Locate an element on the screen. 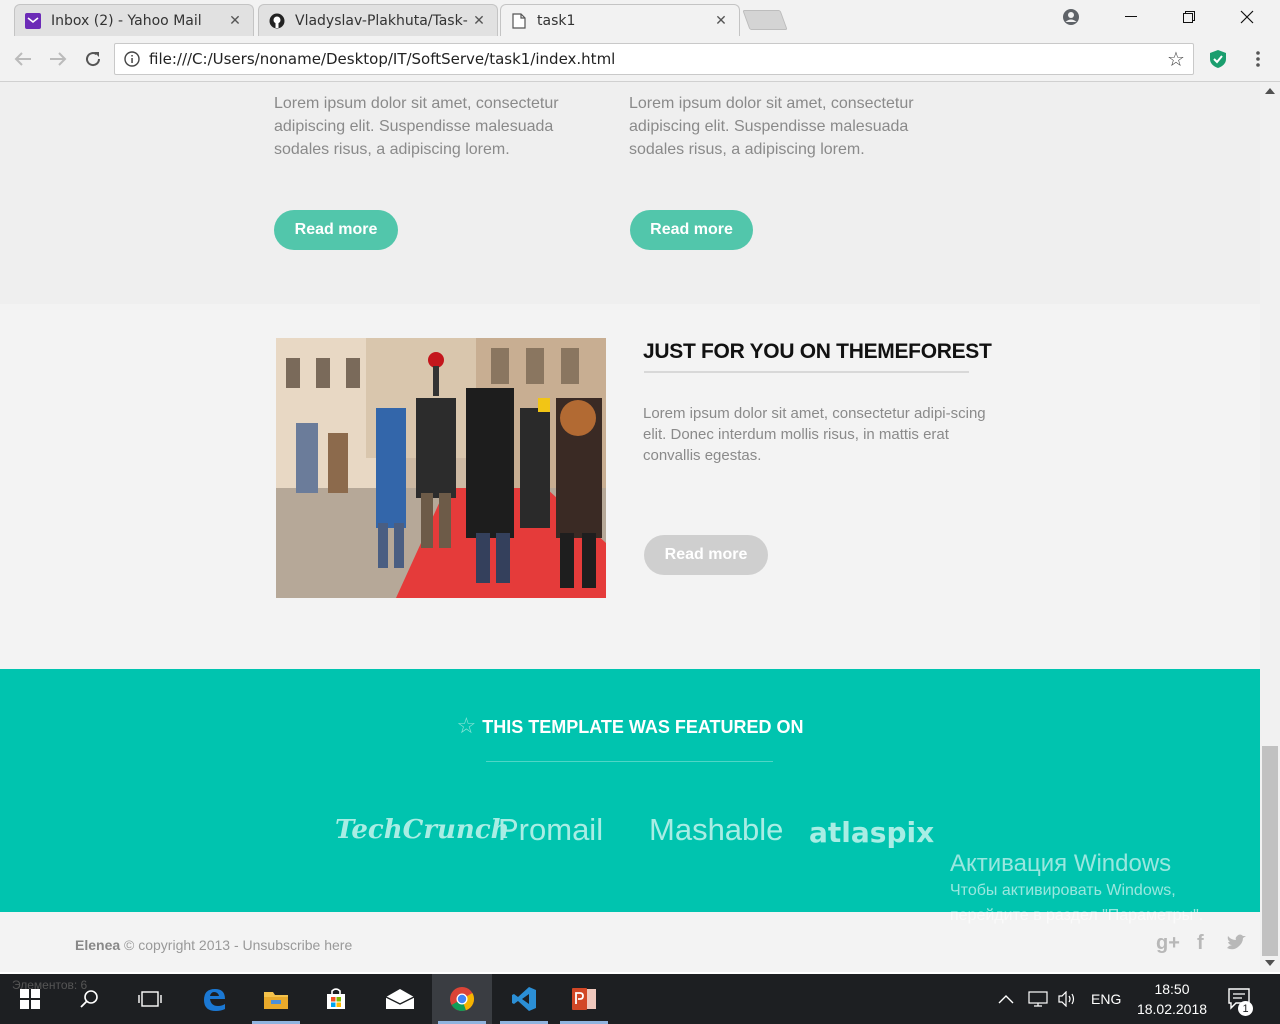 Image resolution: width=1280 pixels, height=1024 pixels. tab-github: Vladyslav-Plakhuta/Task- ✕ is located at coordinates (378, 20).